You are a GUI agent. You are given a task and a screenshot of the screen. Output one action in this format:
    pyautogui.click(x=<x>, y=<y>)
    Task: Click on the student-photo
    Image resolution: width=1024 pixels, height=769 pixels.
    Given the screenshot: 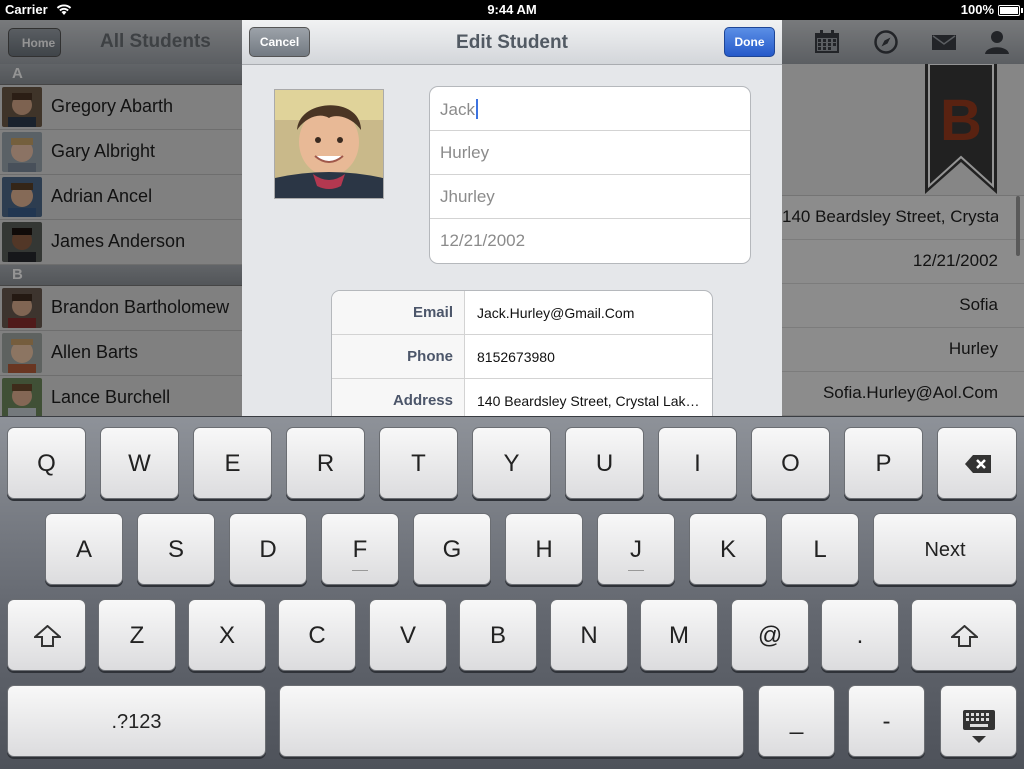 What is the action you would take?
    pyautogui.click(x=329, y=144)
    